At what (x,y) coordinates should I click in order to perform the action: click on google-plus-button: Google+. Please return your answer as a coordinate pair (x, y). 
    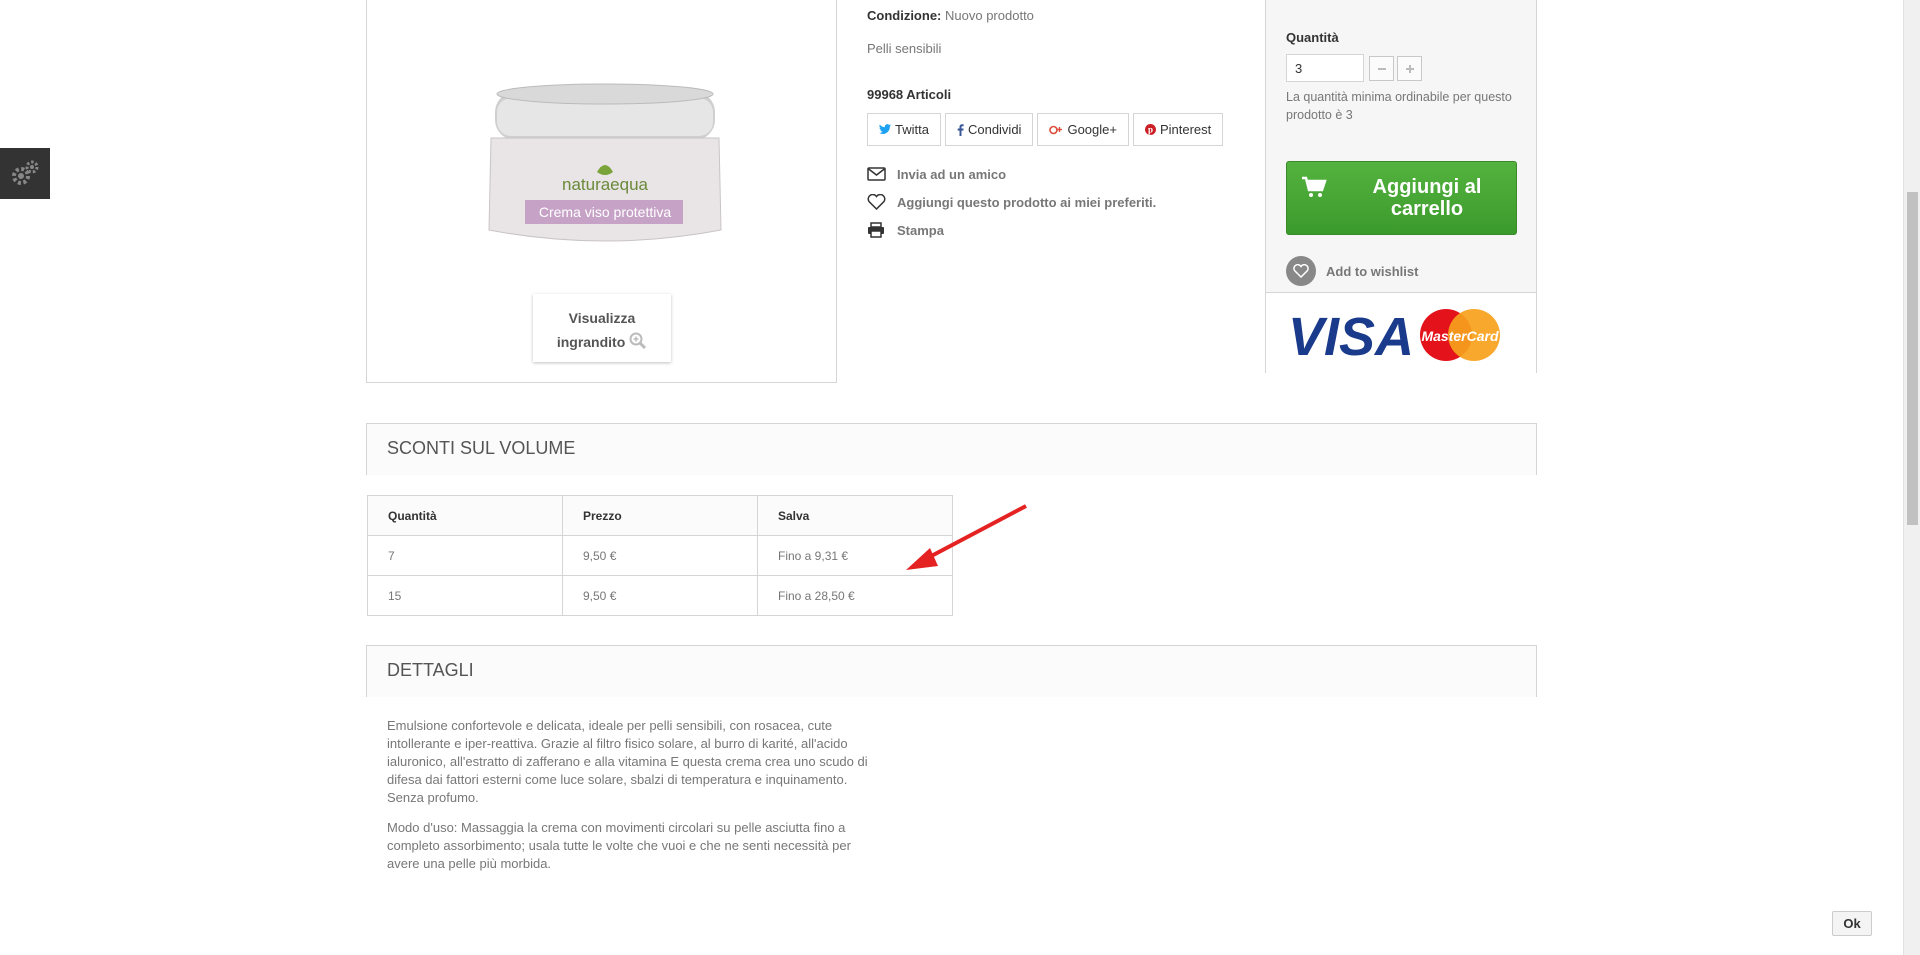
    Looking at the image, I should click on (1083, 129).